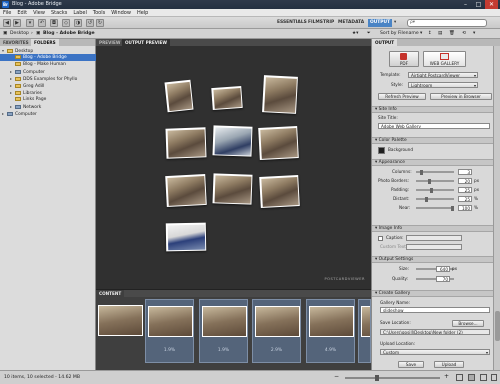 This screenshot has height=384, width=500. I want to click on tree-item-dds-examples: ▸ DDS Examples for Phyllo, so click(48, 78).